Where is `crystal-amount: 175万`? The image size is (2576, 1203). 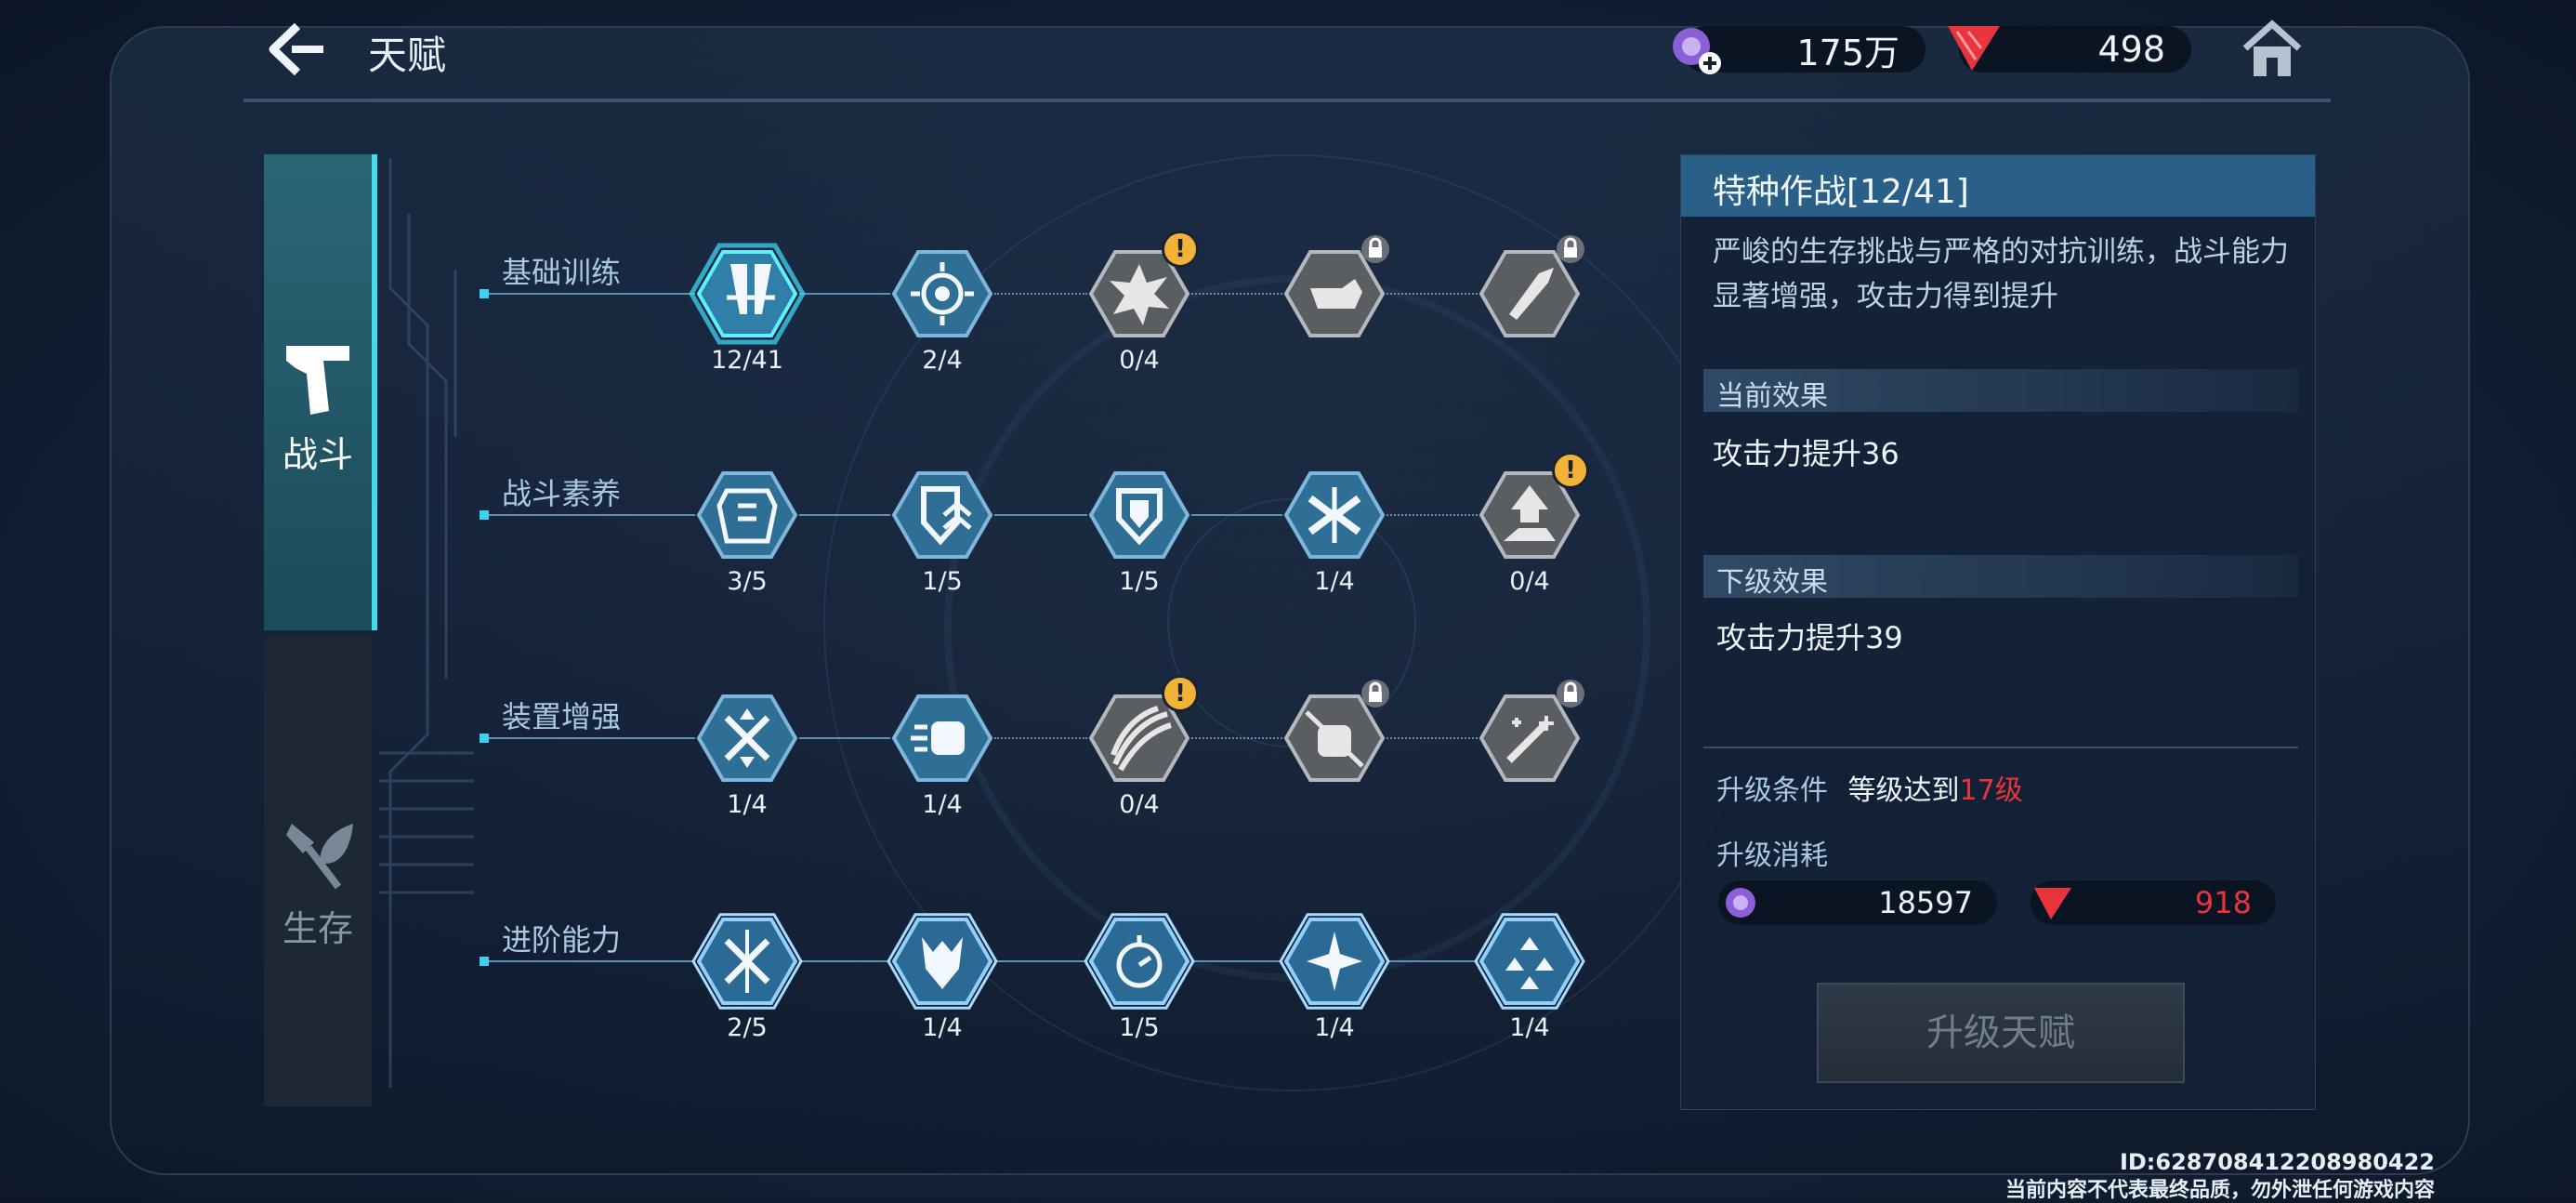 crystal-amount: 175万 is located at coordinates (1847, 52).